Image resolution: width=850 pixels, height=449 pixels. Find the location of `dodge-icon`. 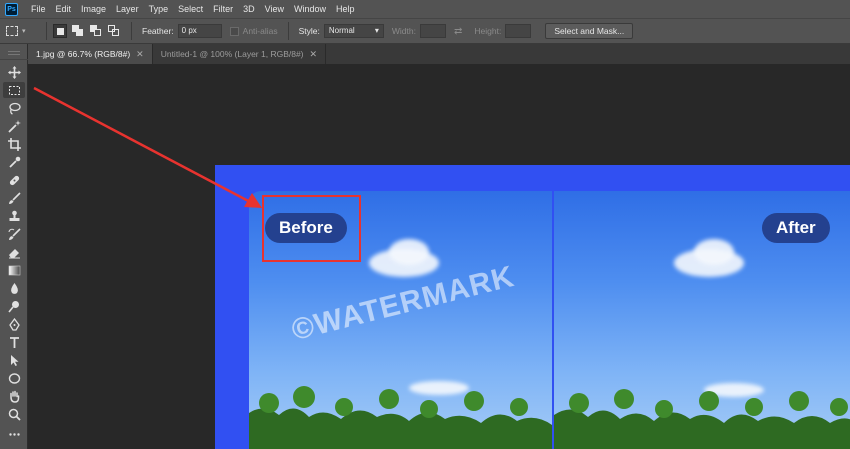

dodge-icon is located at coordinates (14, 306).